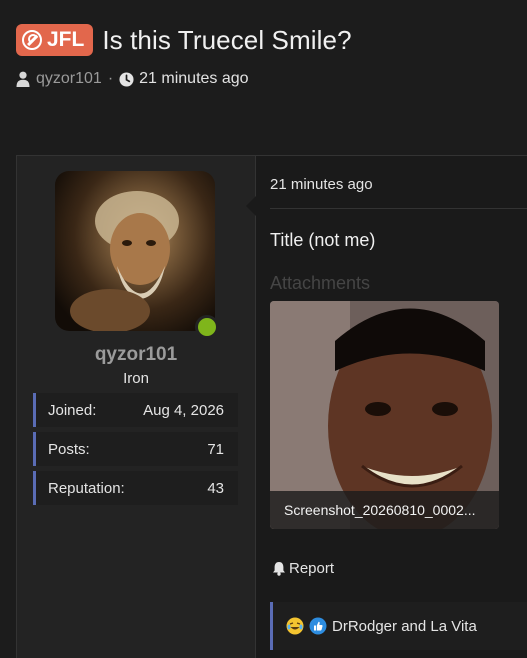 The image size is (527, 658). I want to click on thread-author-link: qyzor101, so click(69, 79).